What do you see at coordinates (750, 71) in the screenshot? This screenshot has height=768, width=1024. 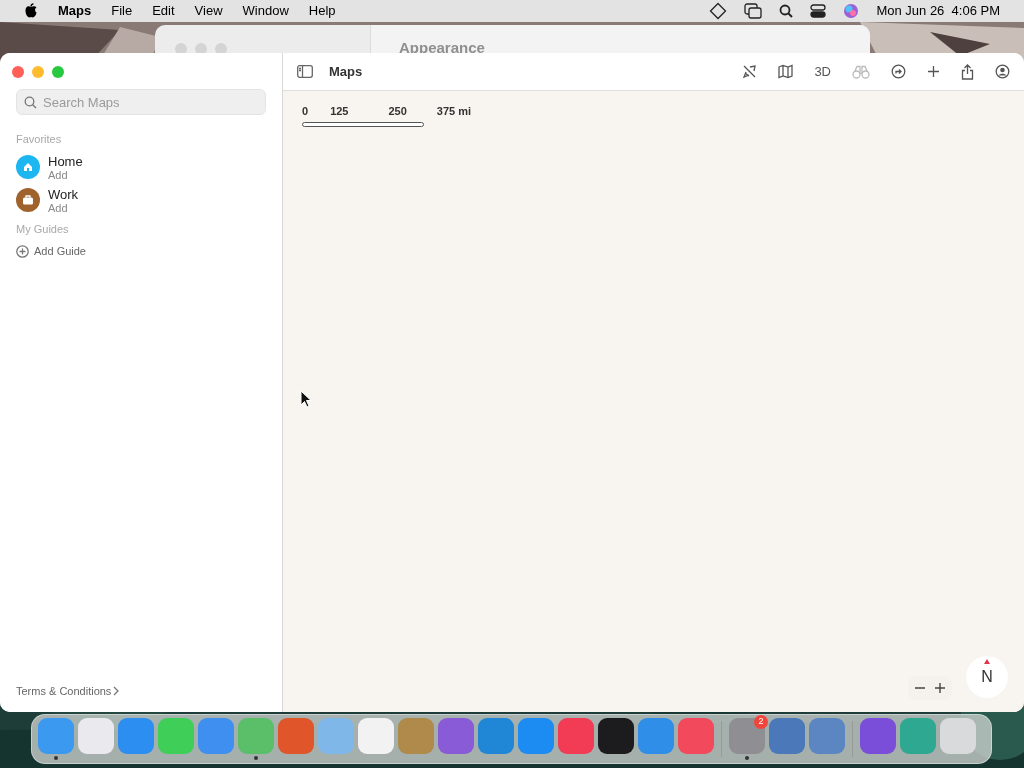 I see `plane-icon` at bounding box center [750, 71].